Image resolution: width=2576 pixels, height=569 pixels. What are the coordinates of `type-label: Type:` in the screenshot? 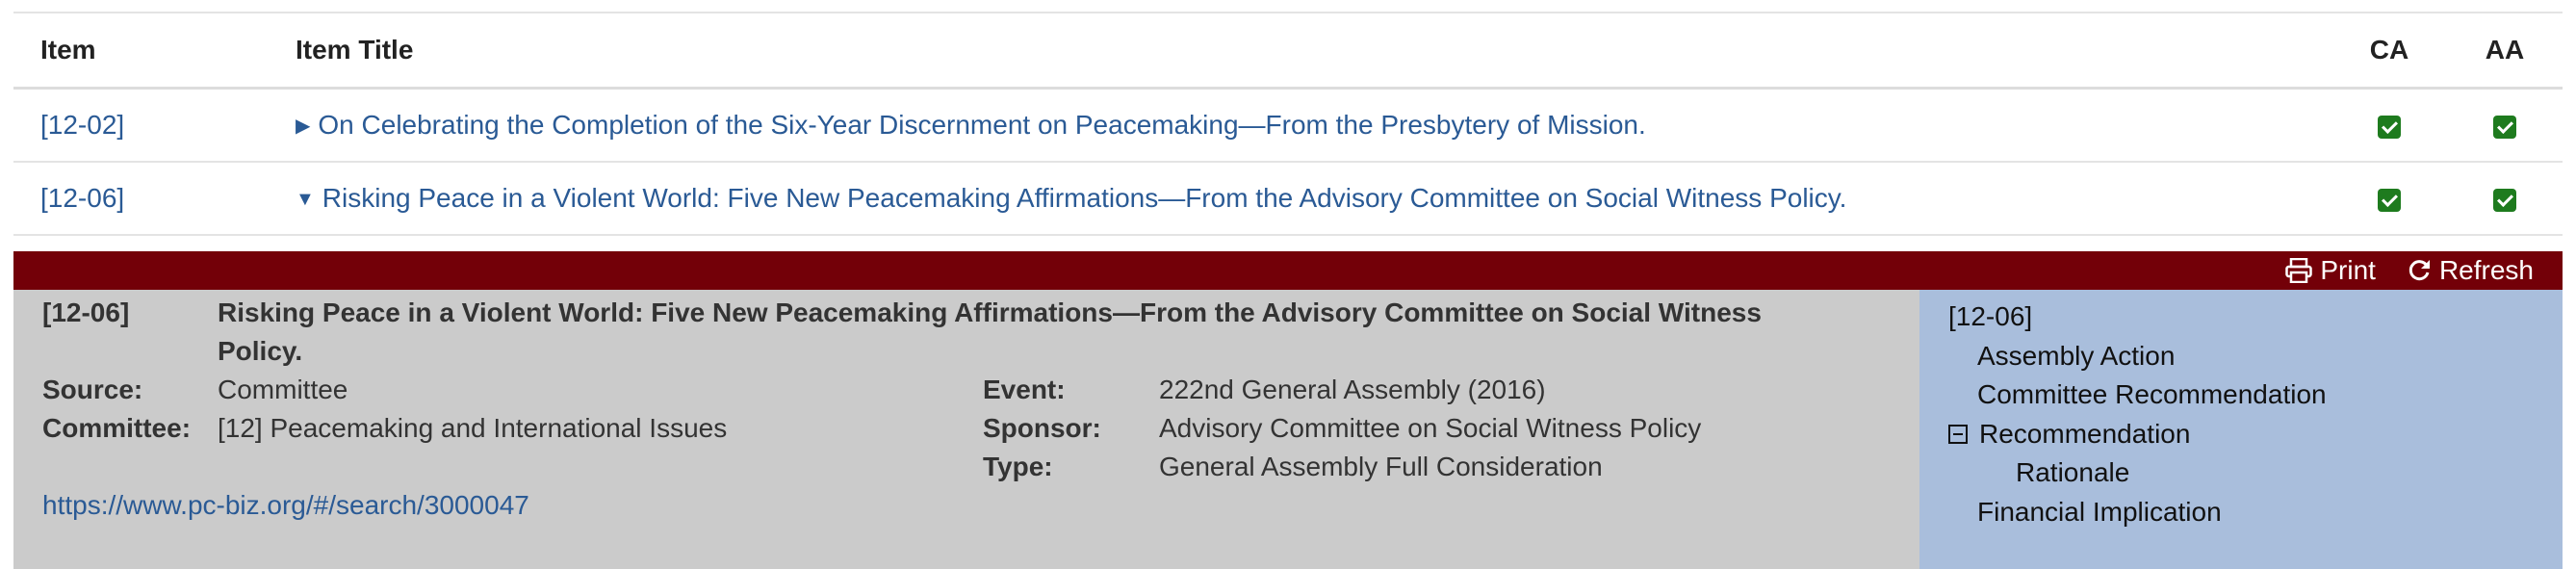 It's located at (1018, 466).